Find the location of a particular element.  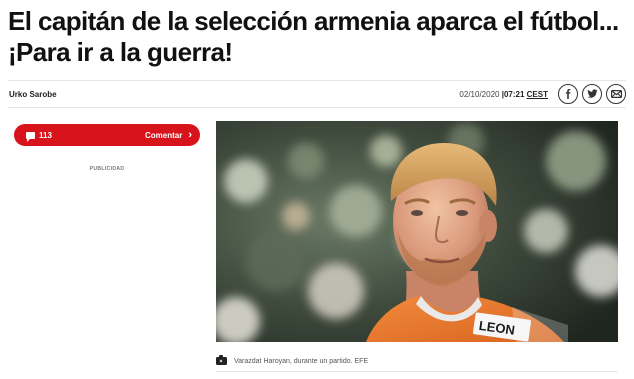

twitter-icon is located at coordinates (591, 93).